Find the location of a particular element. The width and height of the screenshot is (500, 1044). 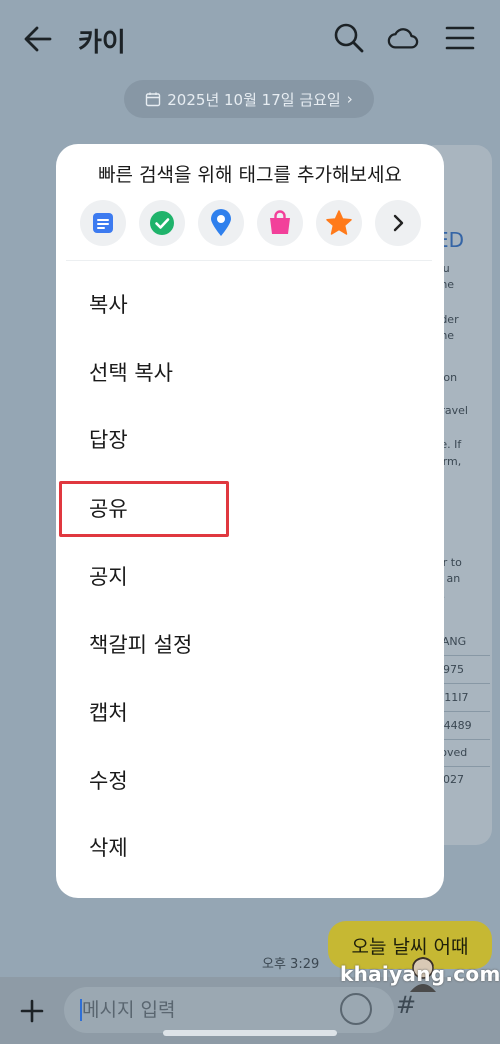

chevron-right-icon: › is located at coordinates (349, 99).